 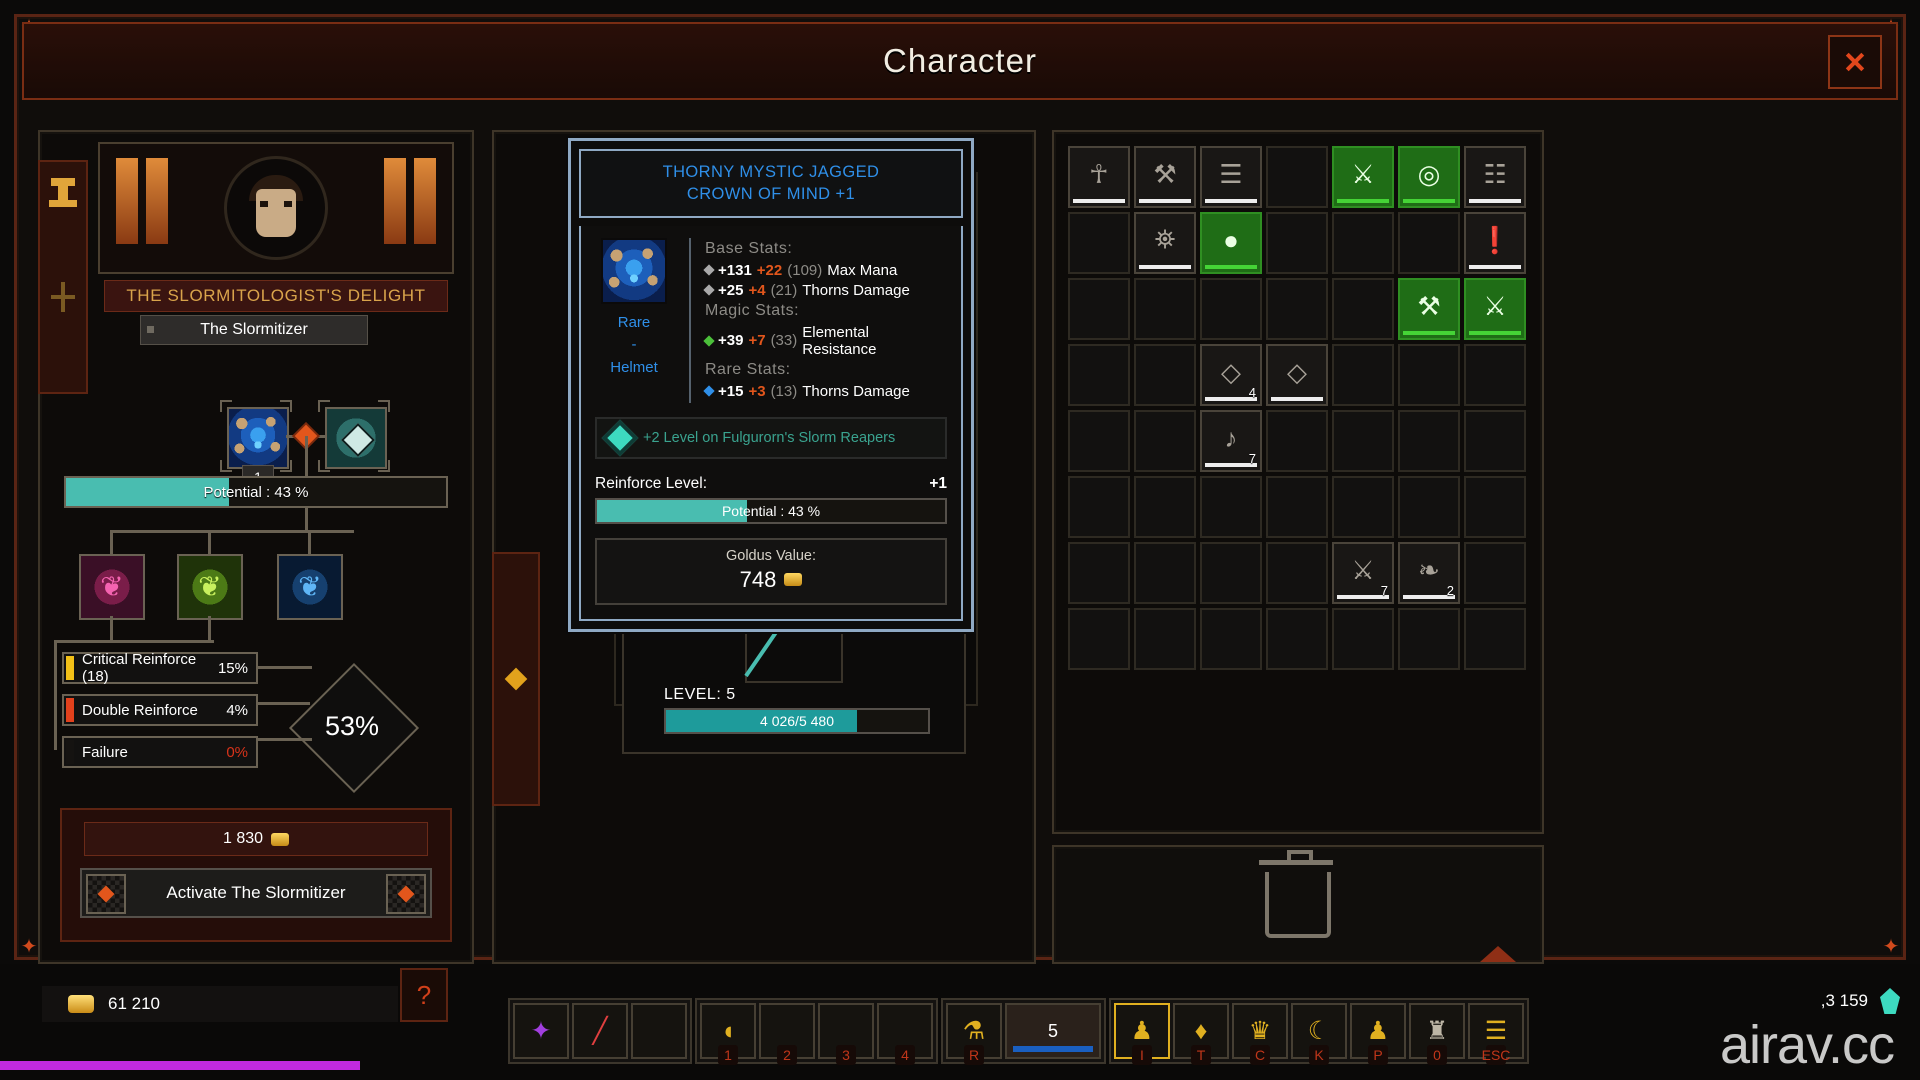 I want to click on skilltree-button: ♦ T, so click(x=1201, y=1034).